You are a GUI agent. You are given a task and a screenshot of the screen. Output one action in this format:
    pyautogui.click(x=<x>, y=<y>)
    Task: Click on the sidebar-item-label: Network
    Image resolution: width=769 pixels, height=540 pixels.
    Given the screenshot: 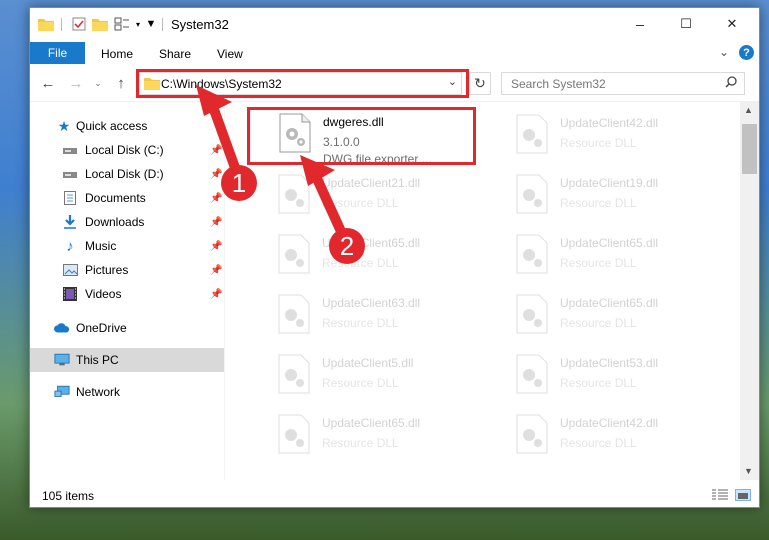 What is the action you would take?
    pyautogui.click(x=98, y=392)
    